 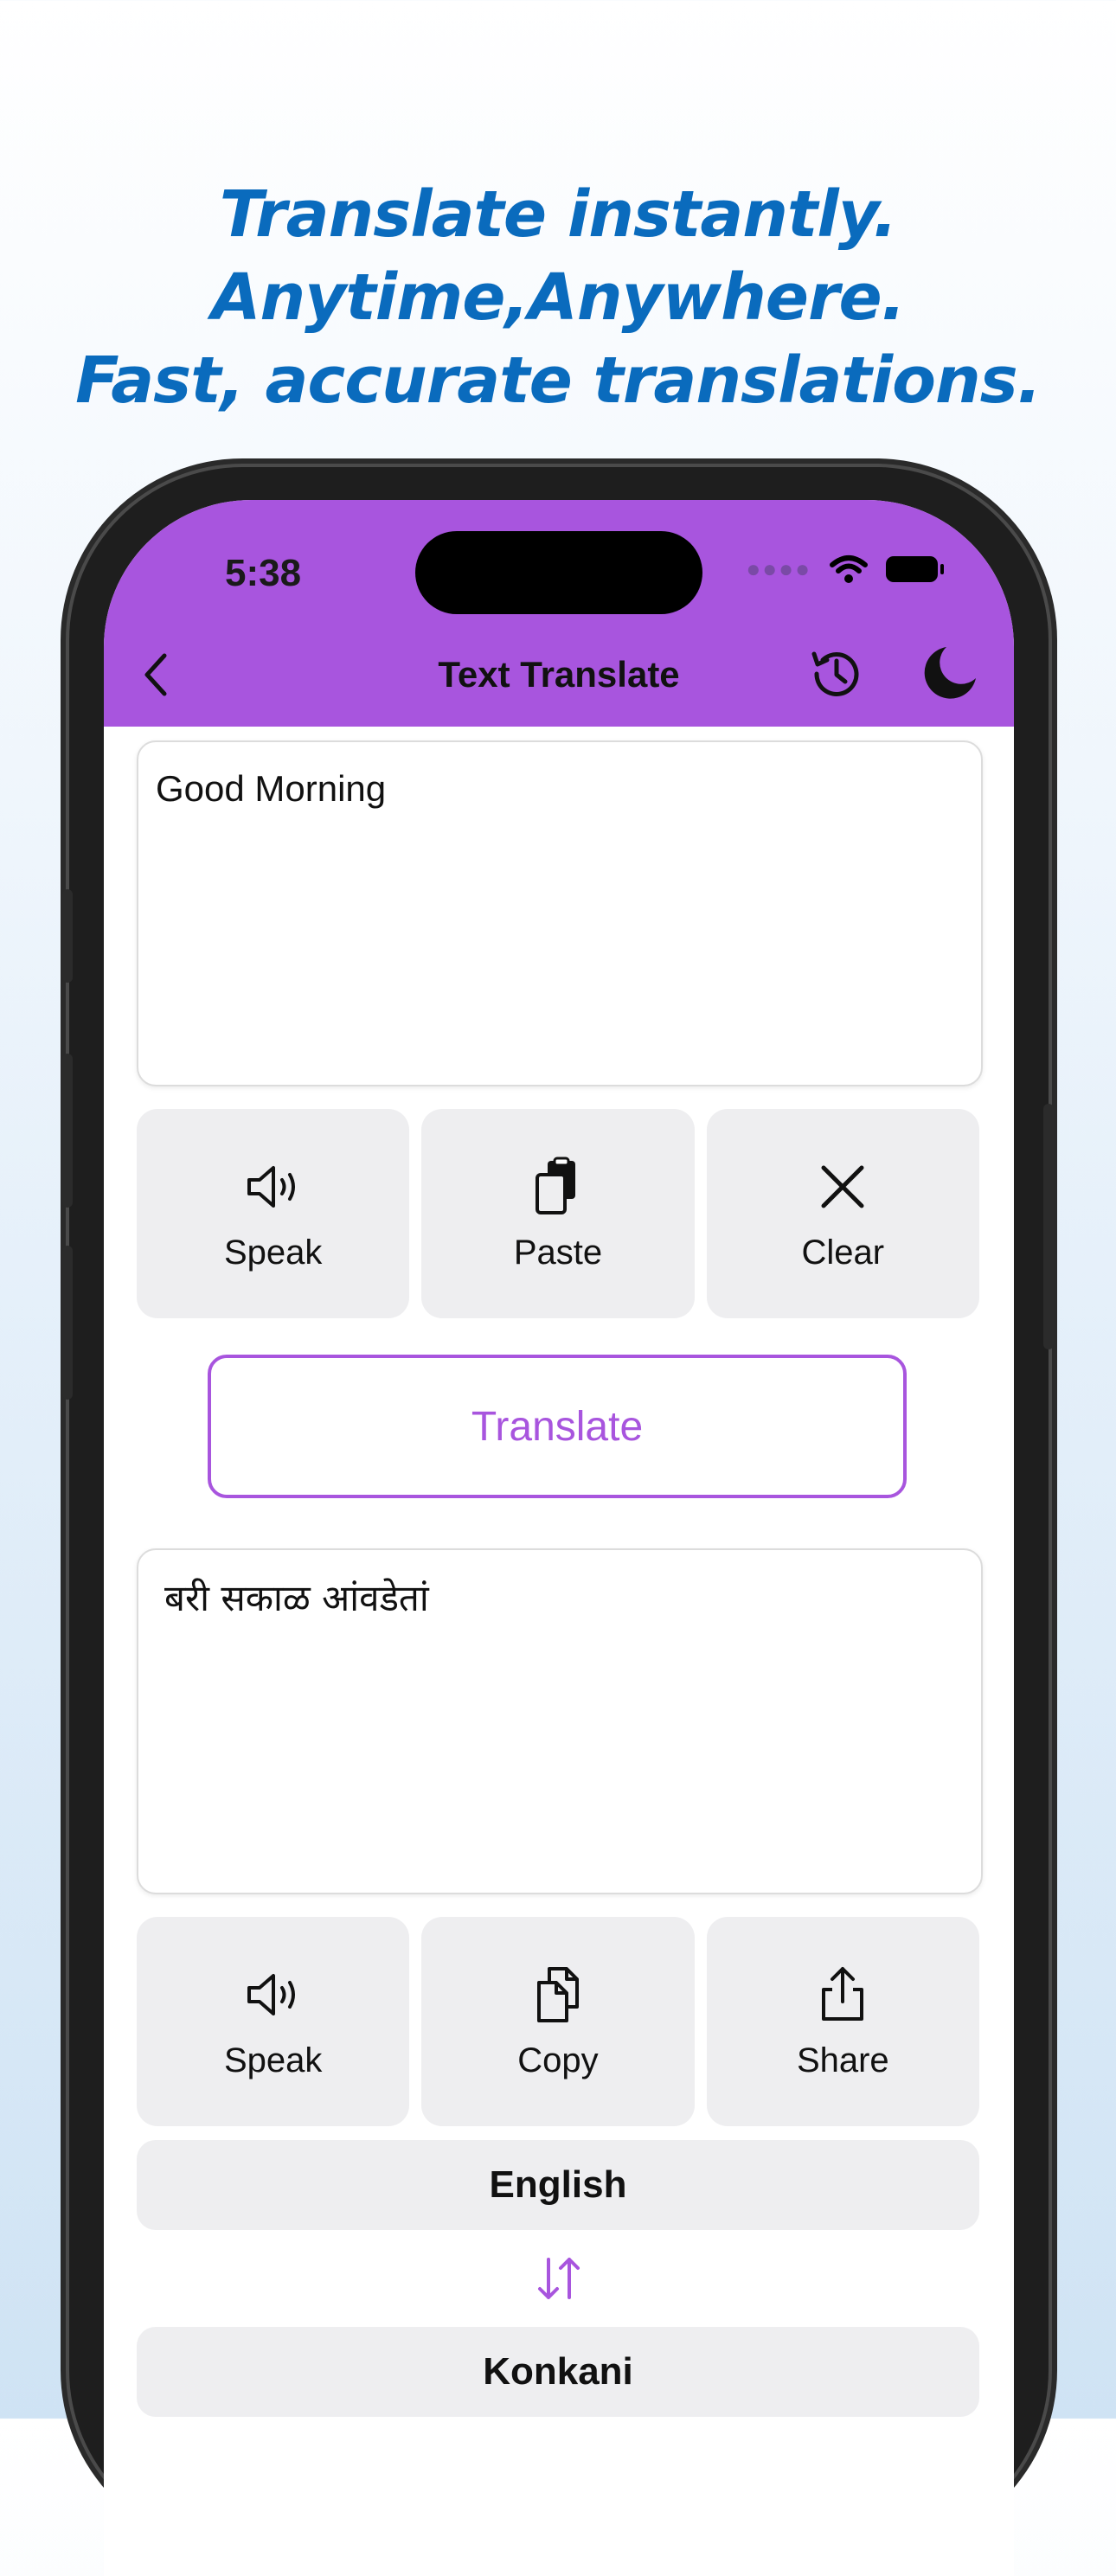 I want to click on status-icons: ●●●●, so click(x=845, y=569).